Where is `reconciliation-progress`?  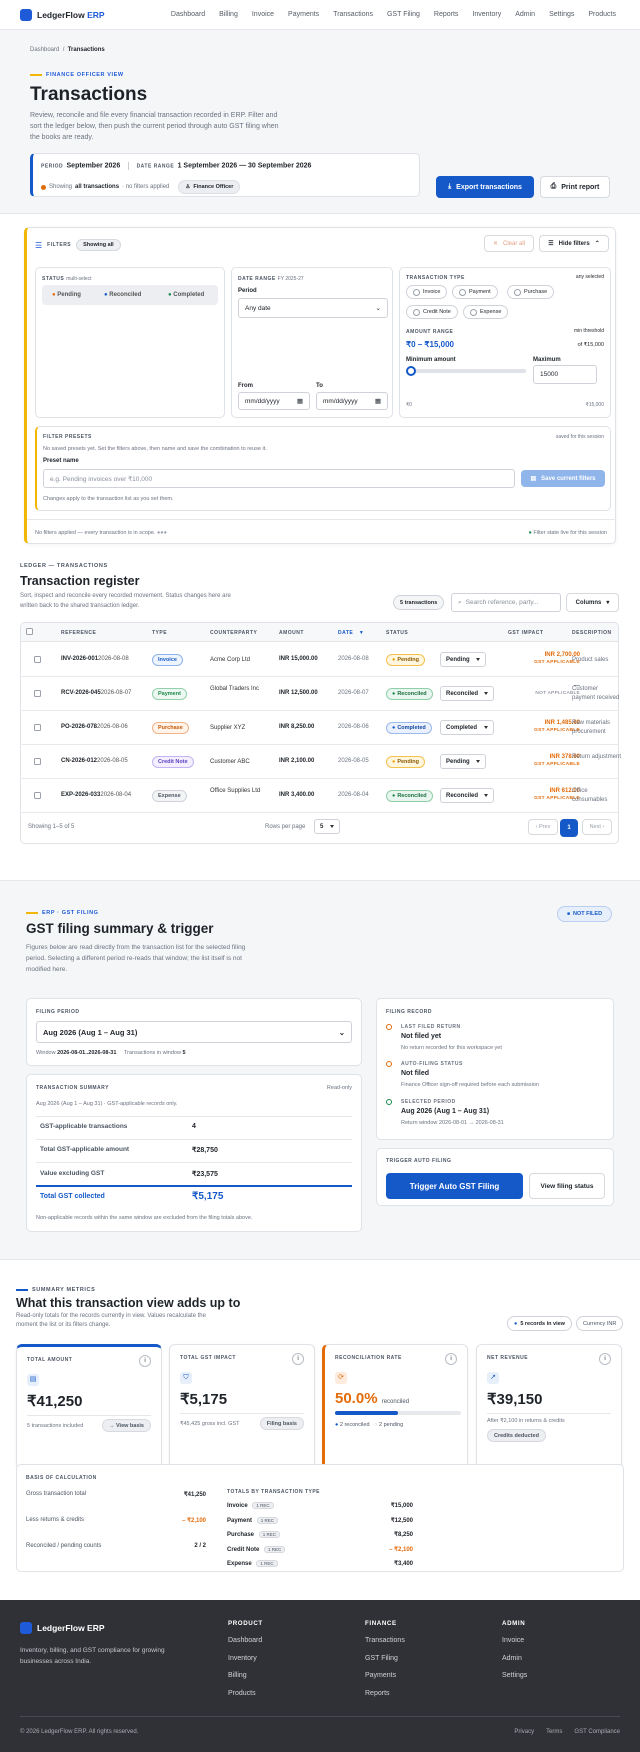 reconciliation-progress is located at coordinates (398, 1413).